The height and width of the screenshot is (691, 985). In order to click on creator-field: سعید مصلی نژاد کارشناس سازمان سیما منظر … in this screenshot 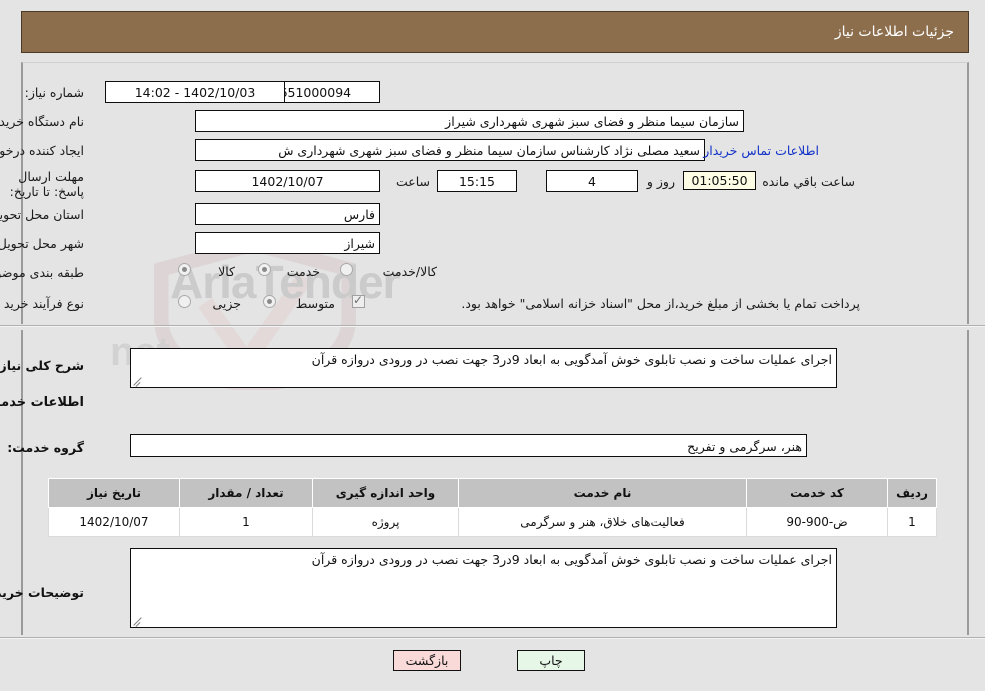, I will do `click(450, 150)`.